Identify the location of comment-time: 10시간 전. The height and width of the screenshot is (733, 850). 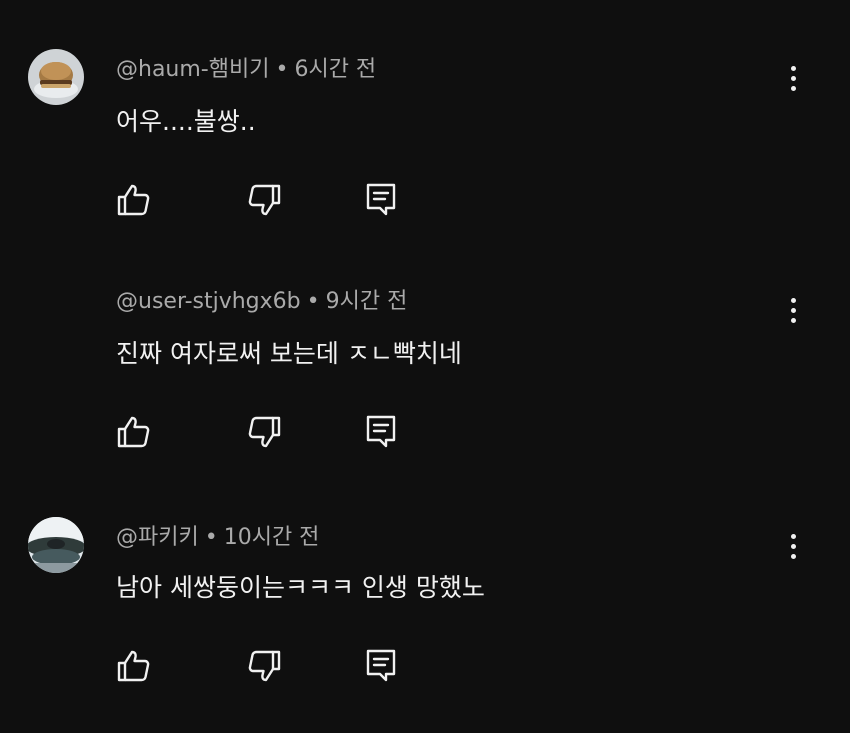
(272, 537).